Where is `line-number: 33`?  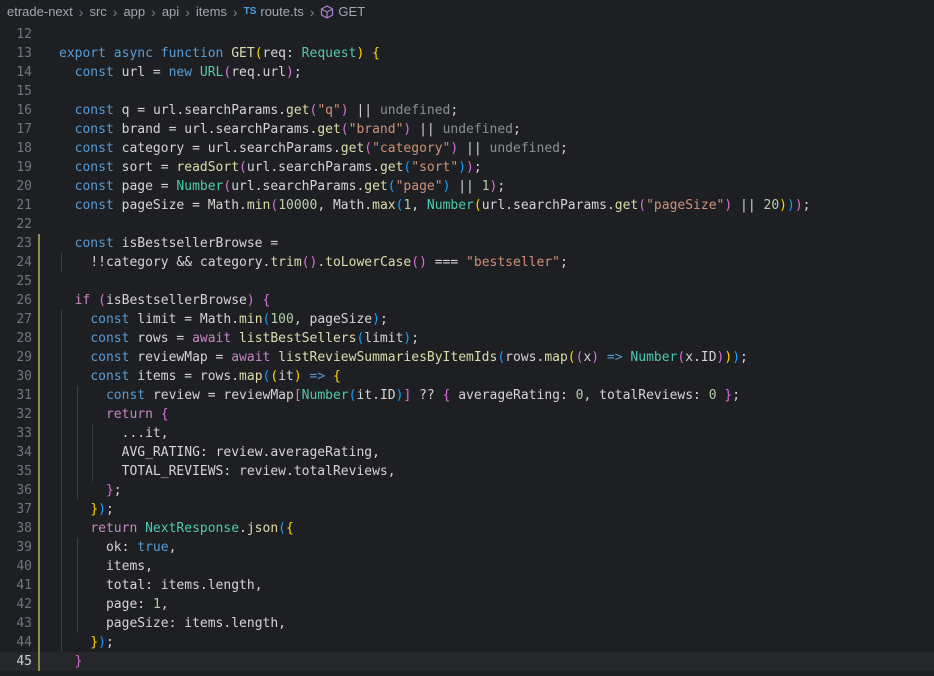
line-number: 33 is located at coordinates (24, 433).